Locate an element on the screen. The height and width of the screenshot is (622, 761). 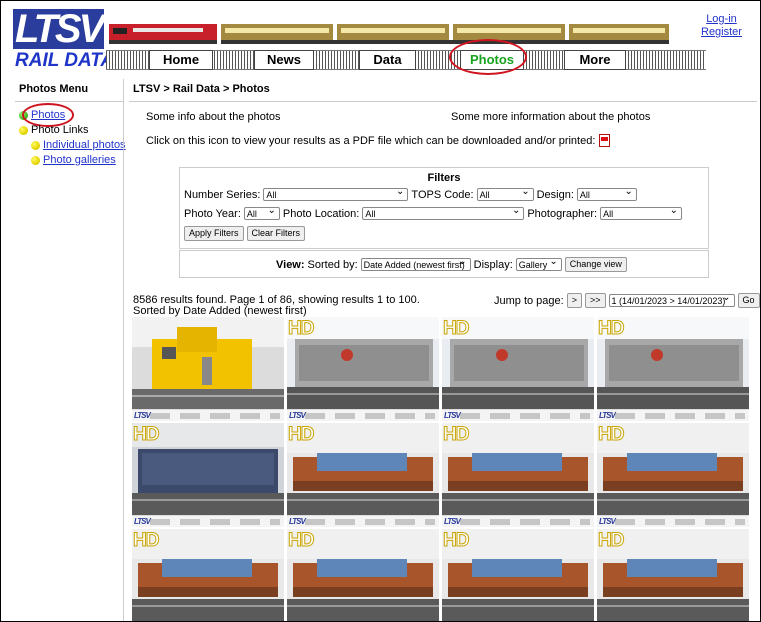
sort-select: Date Added (newest first) is located at coordinates (415, 263).